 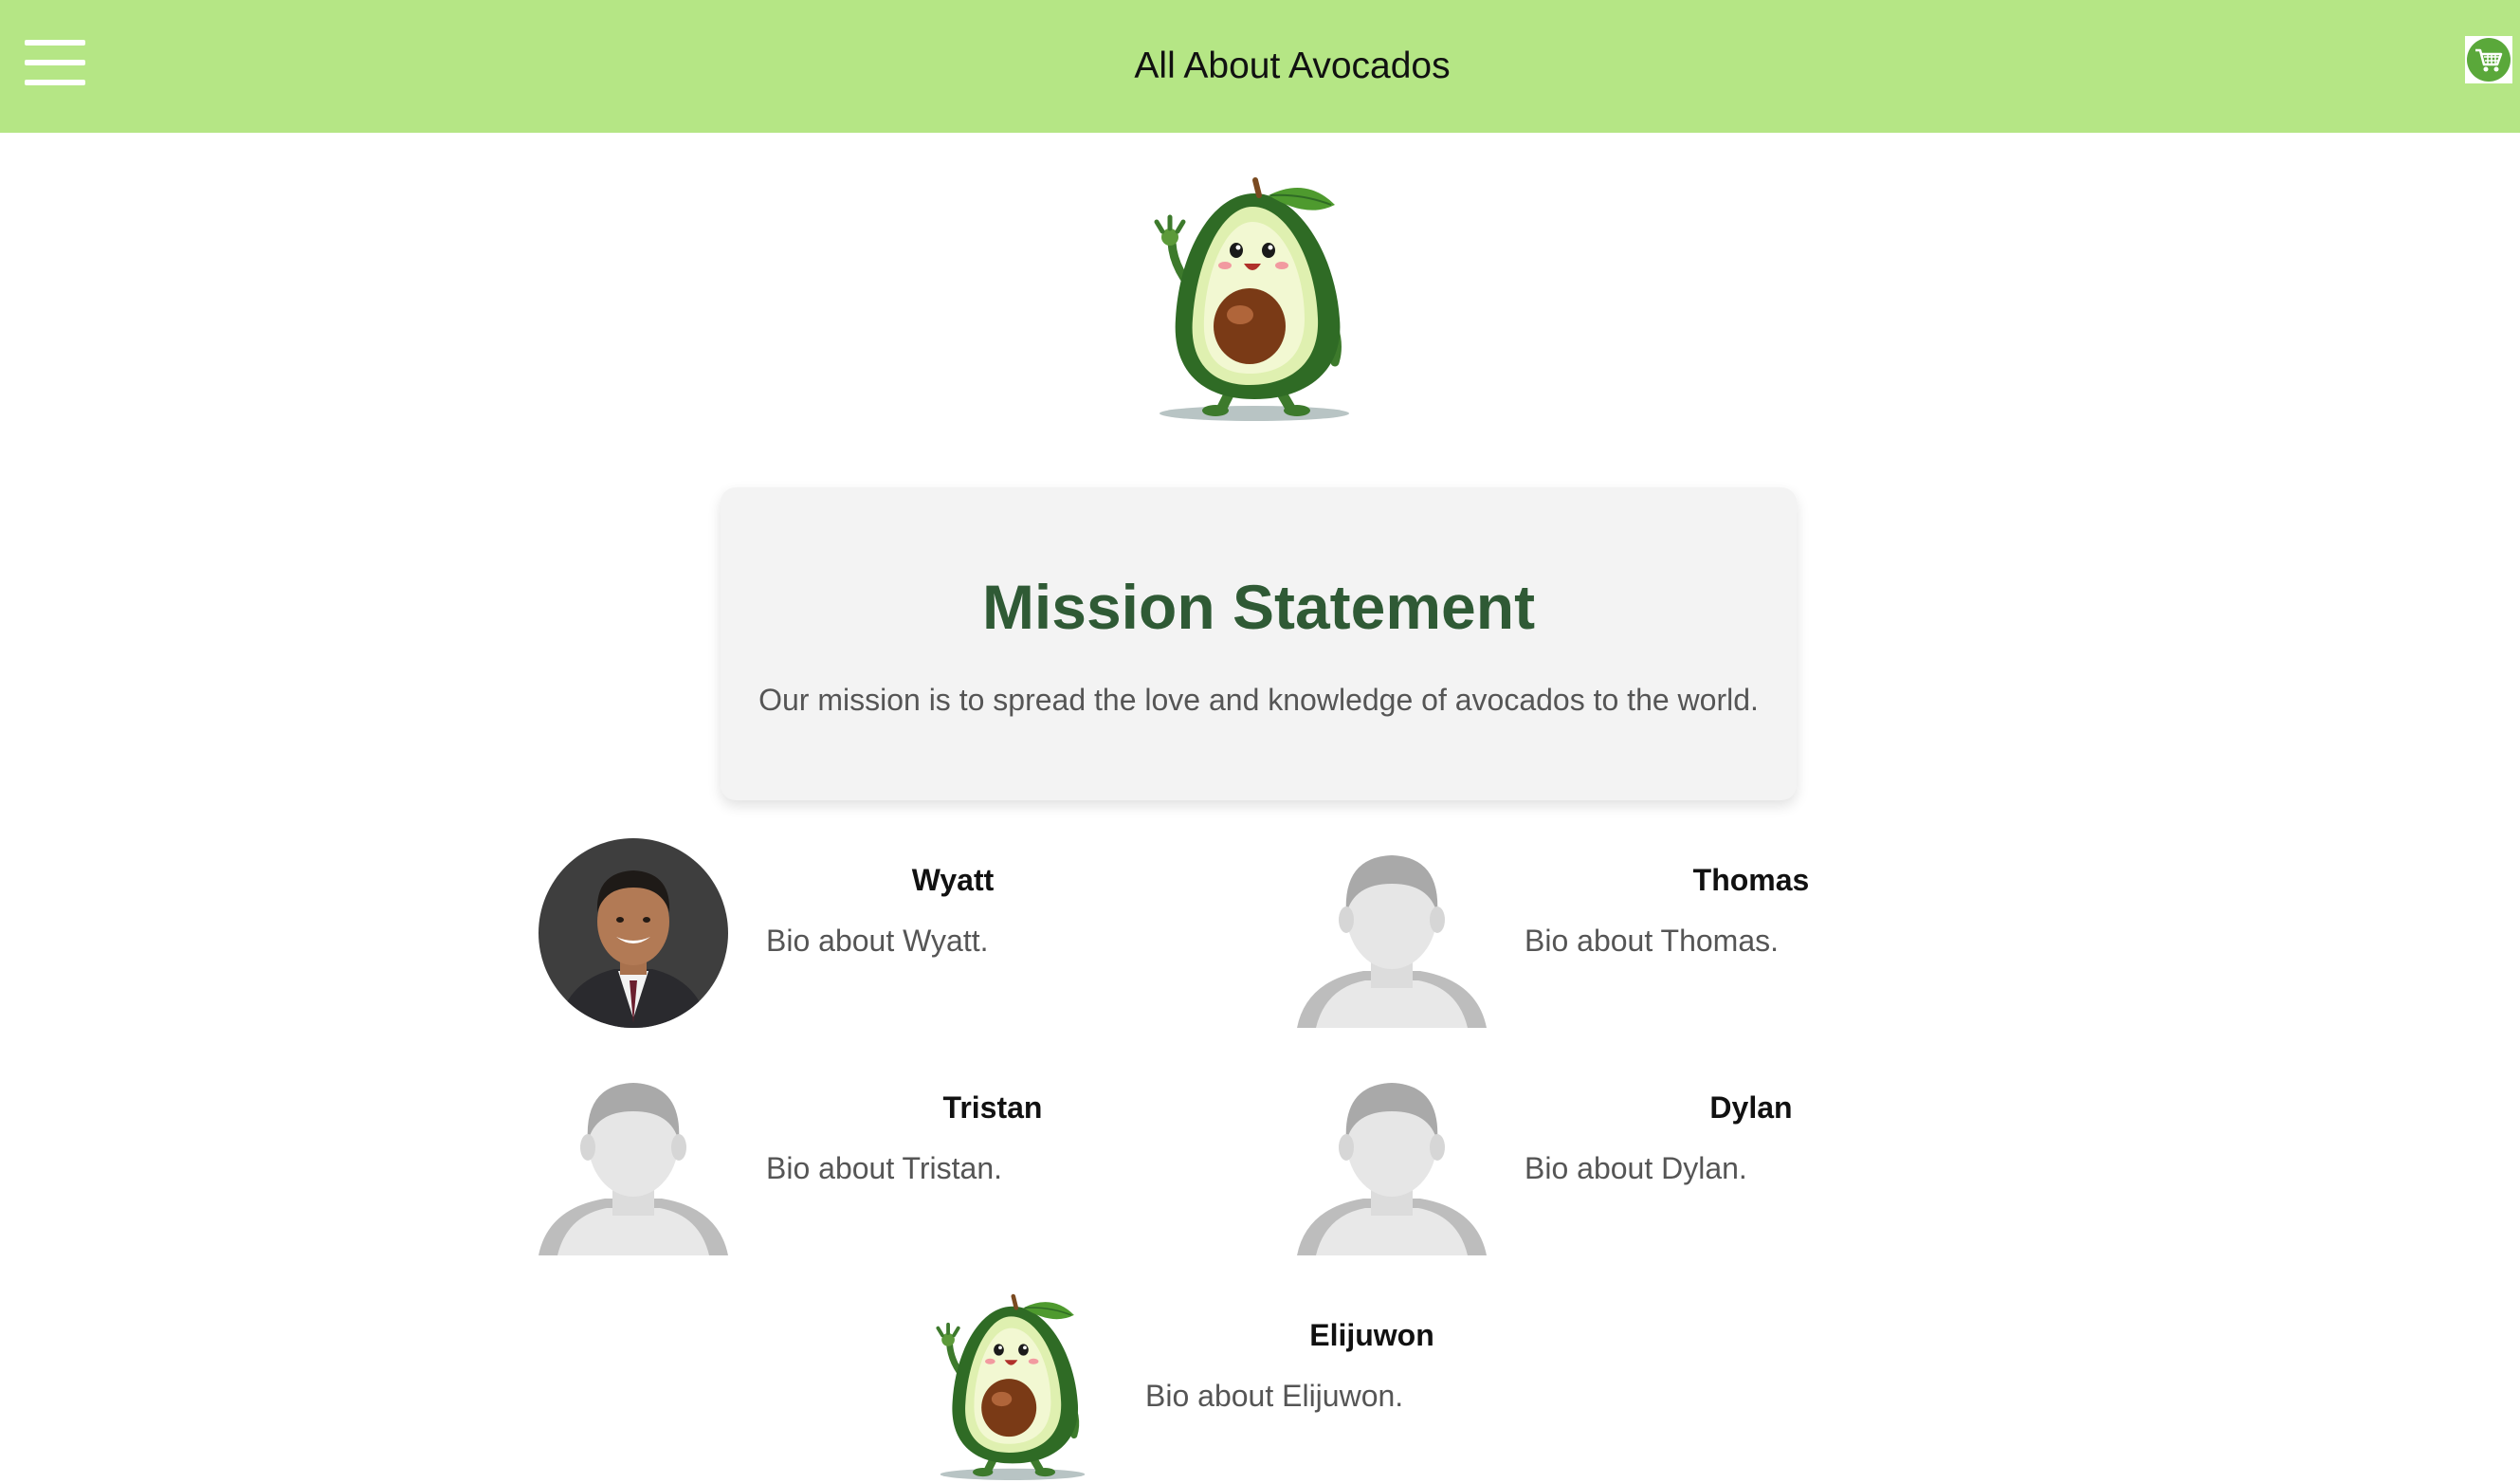 What do you see at coordinates (1652, 941) in the screenshot?
I see `member-bio: Bio about Thomas.` at bounding box center [1652, 941].